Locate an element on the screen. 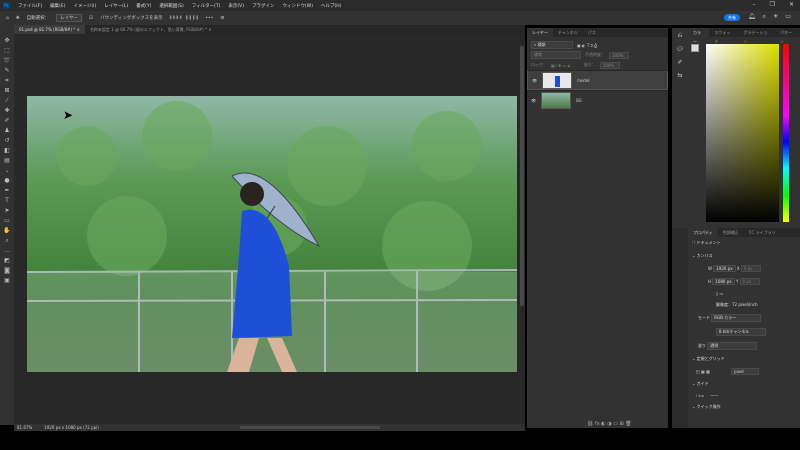 Image resolution: width=800 pixels, height=450 pixels. close-icon: ✕ is located at coordinates (791, 4).